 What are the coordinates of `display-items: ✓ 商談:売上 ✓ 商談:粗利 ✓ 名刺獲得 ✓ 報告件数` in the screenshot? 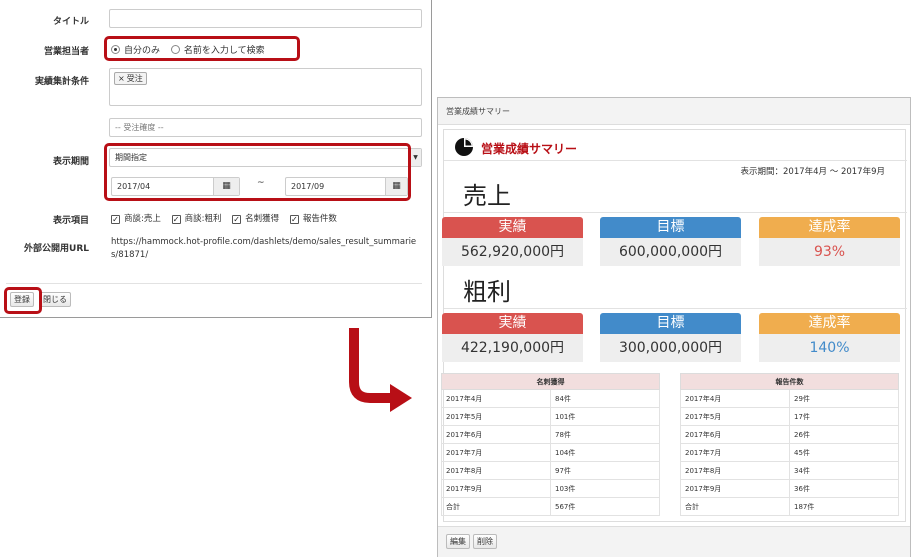 It's located at (224, 218).